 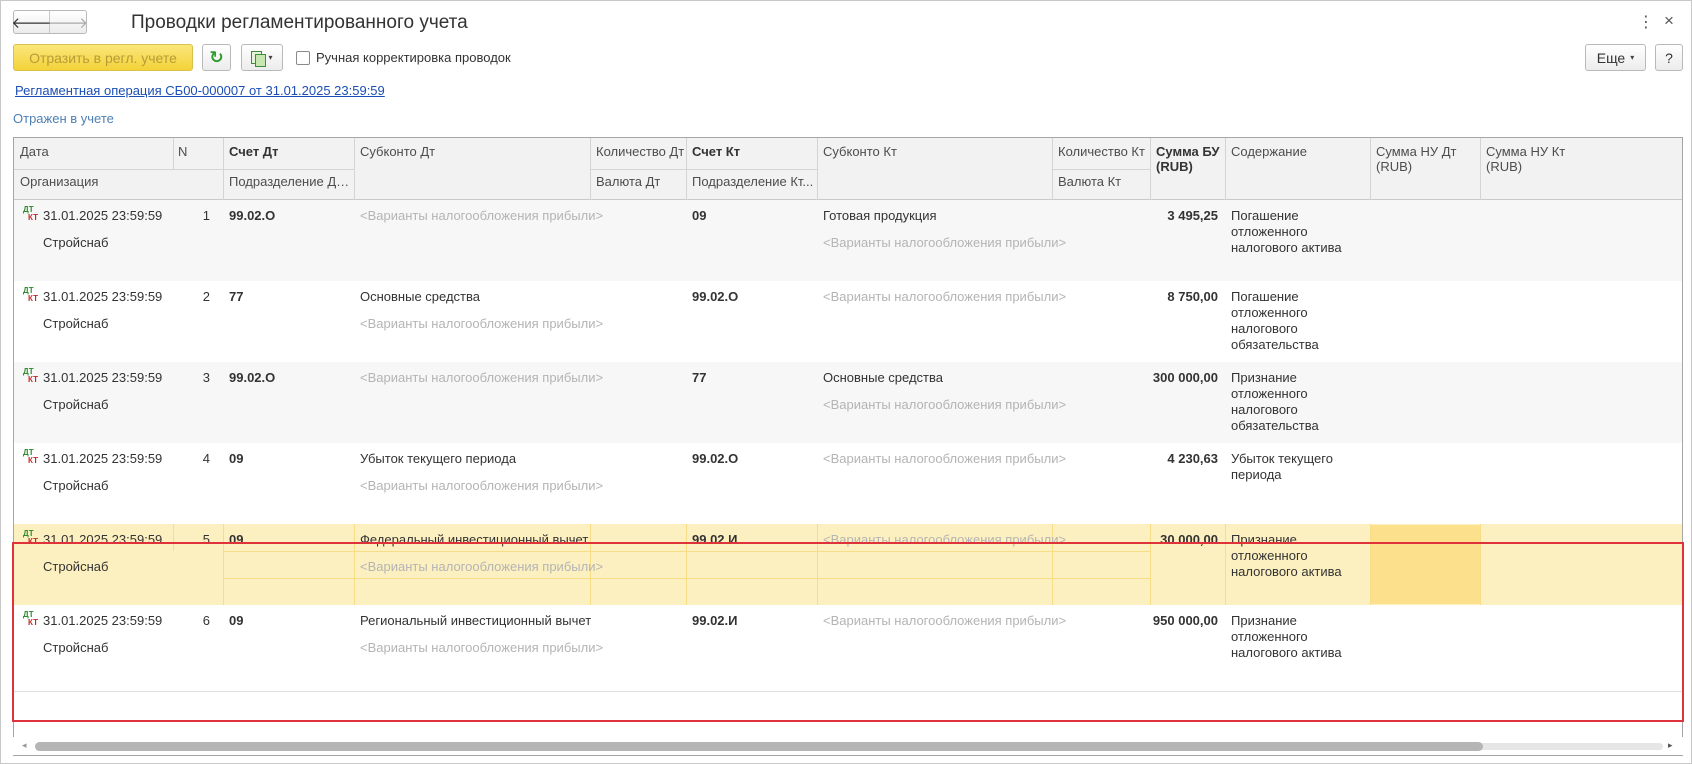 What do you see at coordinates (1190, 159) in the screenshot?
I see `column-header-sum-bu: Сумма БУ (RUB)` at bounding box center [1190, 159].